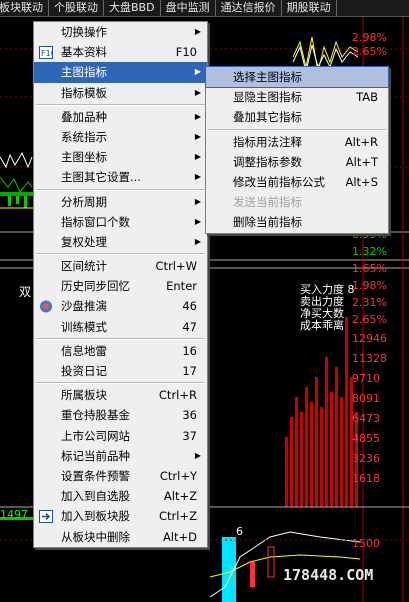 This screenshot has height=602, width=409. What do you see at coordinates (120, 222) in the screenshot?
I see `menu-item-11: 指标窗口个数 ▶` at bounding box center [120, 222].